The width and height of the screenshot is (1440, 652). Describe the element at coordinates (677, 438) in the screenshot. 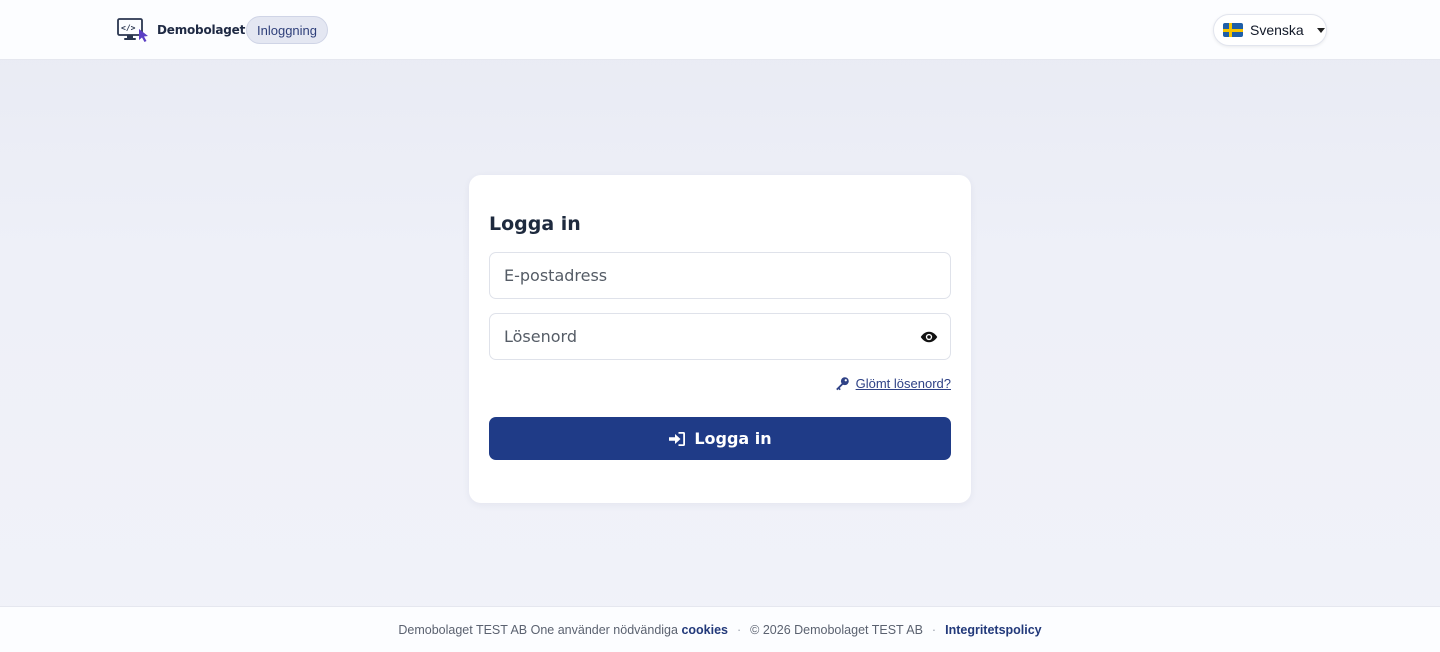

I see `sign-in-icon` at that location.